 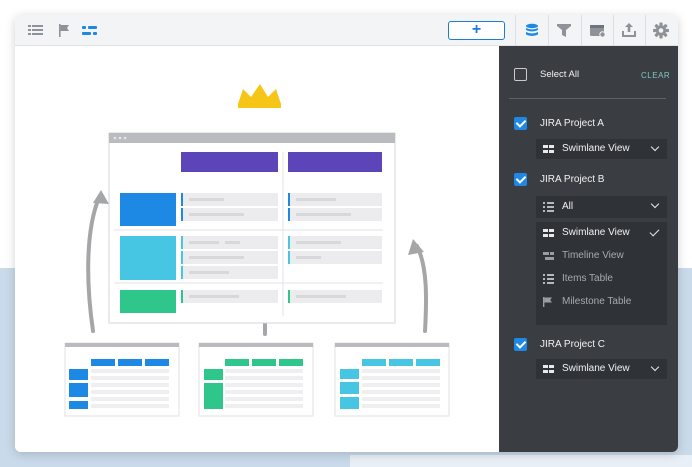 I want to click on project-board-green, so click(x=256, y=379).